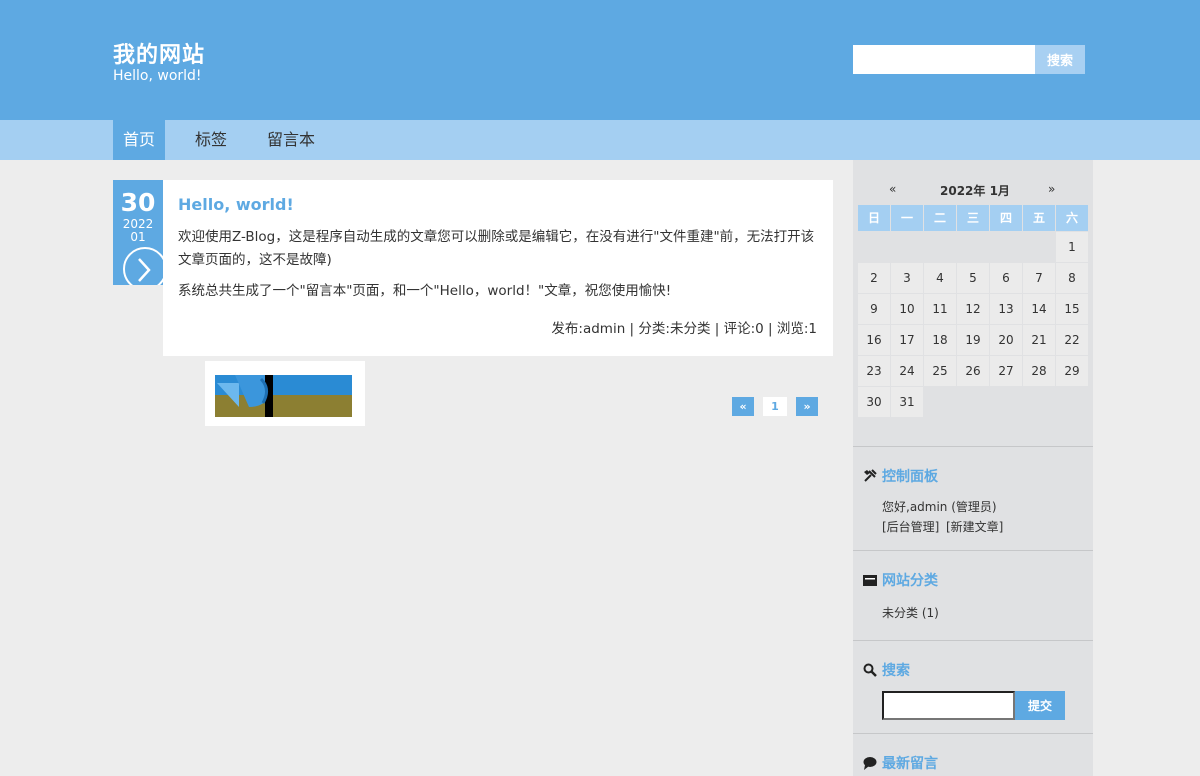  I want to click on calendar-day: 24, so click(907, 371).